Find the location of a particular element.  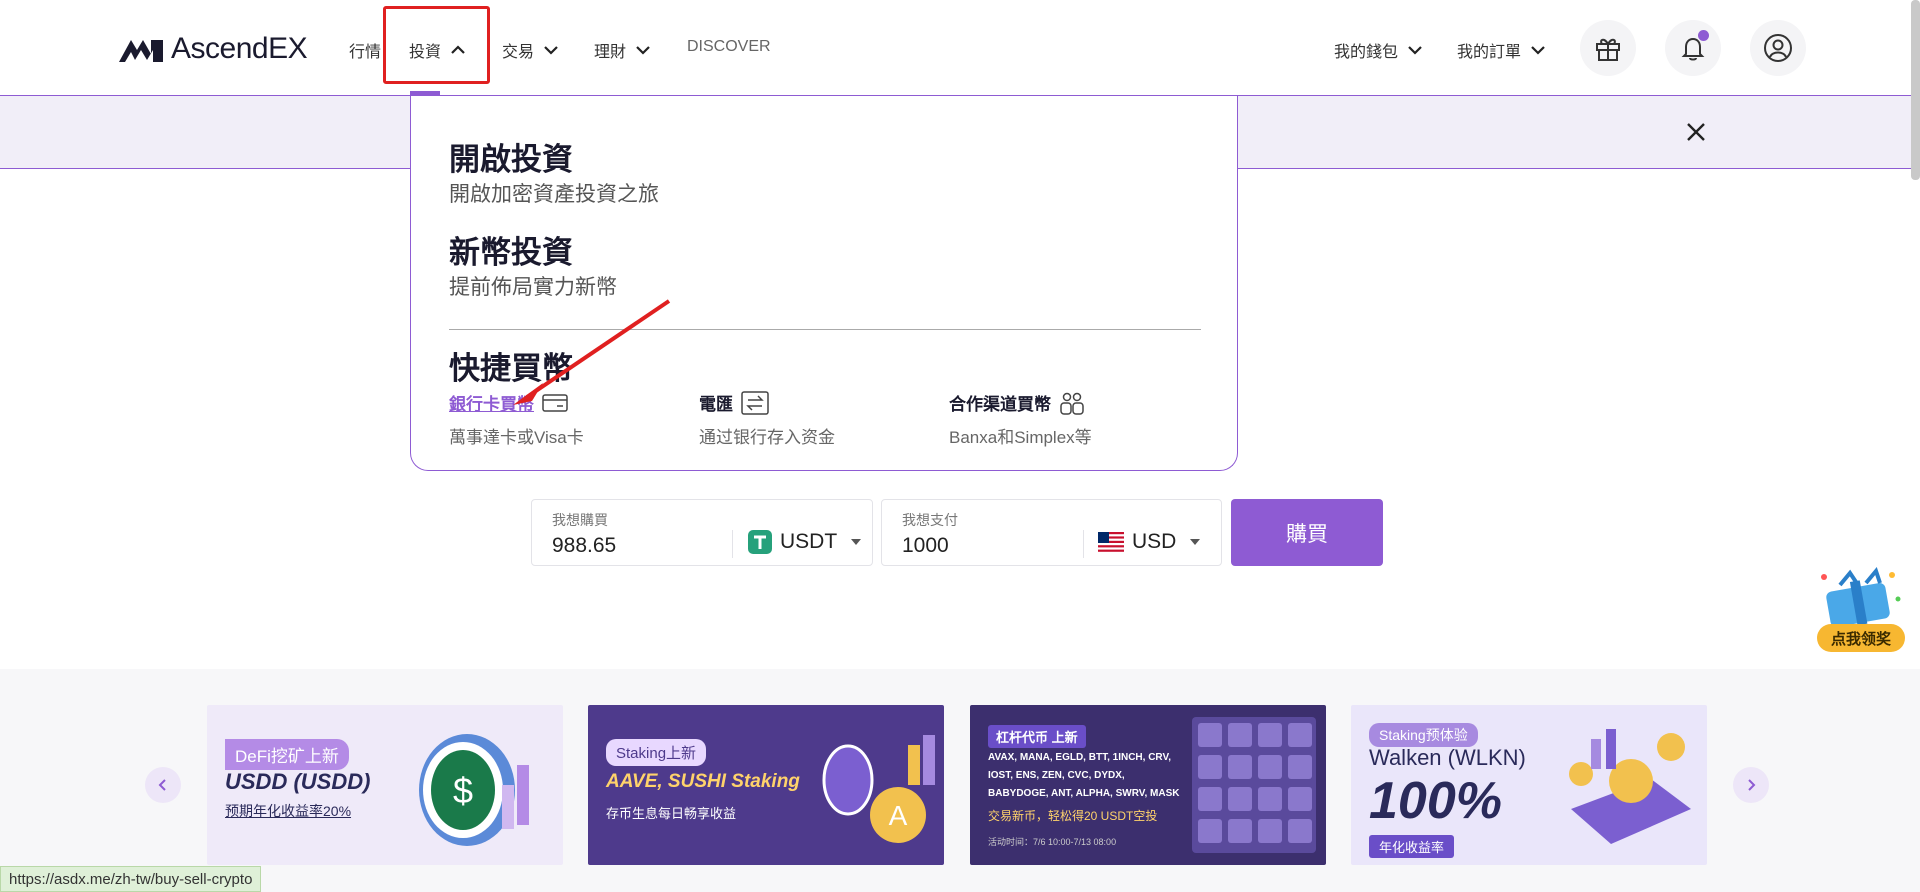

pay-currency-select: USD is located at coordinates (1149, 542).